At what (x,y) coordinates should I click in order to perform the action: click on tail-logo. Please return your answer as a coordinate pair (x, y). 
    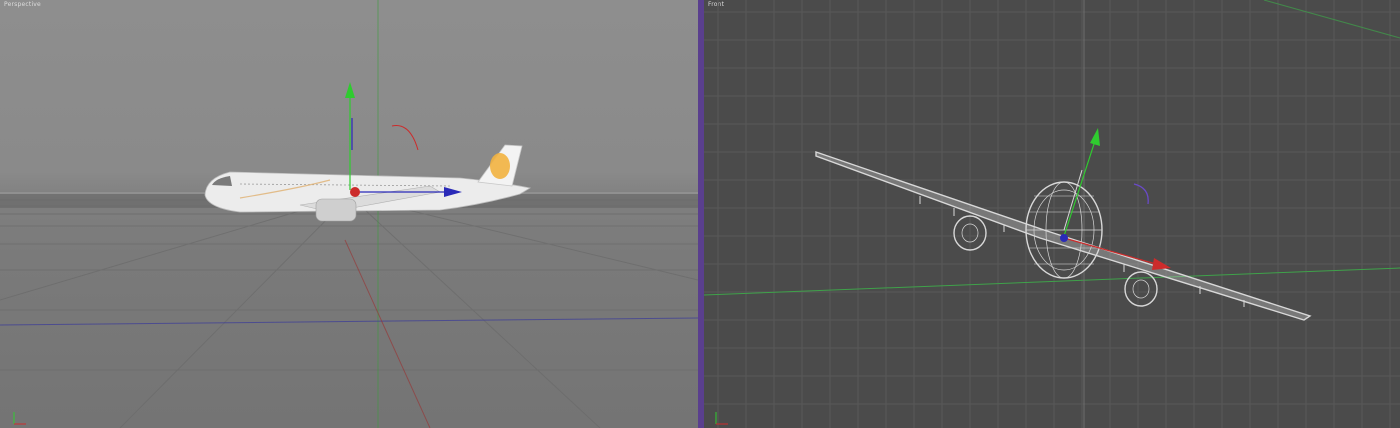
    Looking at the image, I should click on (500, 166).